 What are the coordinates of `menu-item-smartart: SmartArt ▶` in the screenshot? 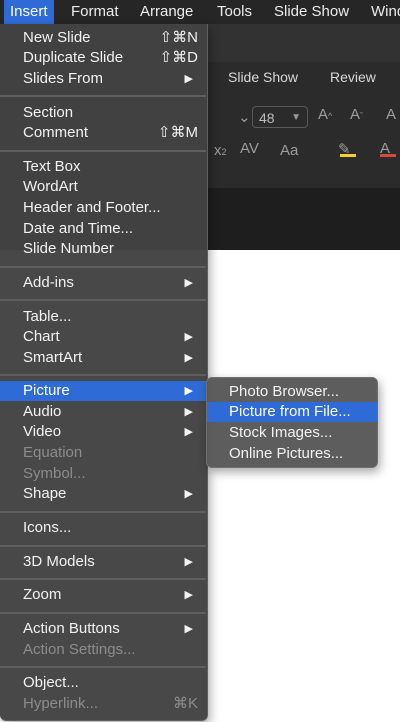 It's located at (103, 358).